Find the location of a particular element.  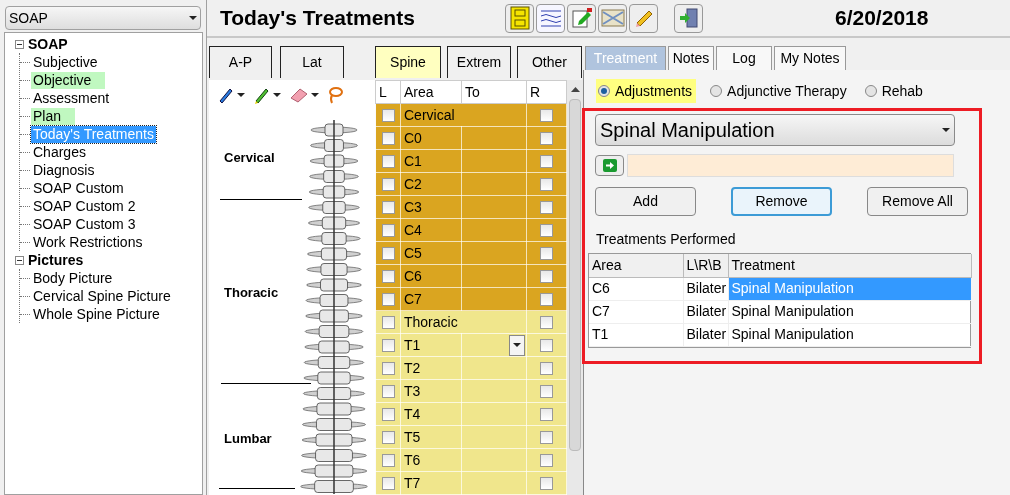

tab: Other is located at coordinates (549, 62).